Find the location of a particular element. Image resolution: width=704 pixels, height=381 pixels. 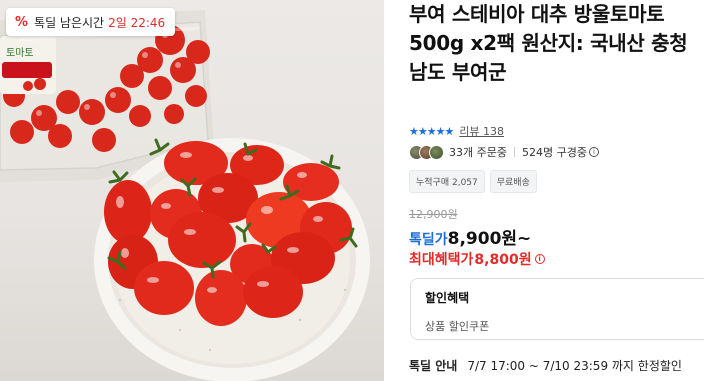

discount-item: 상품 할인쿠폰 is located at coordinates (457, 326).